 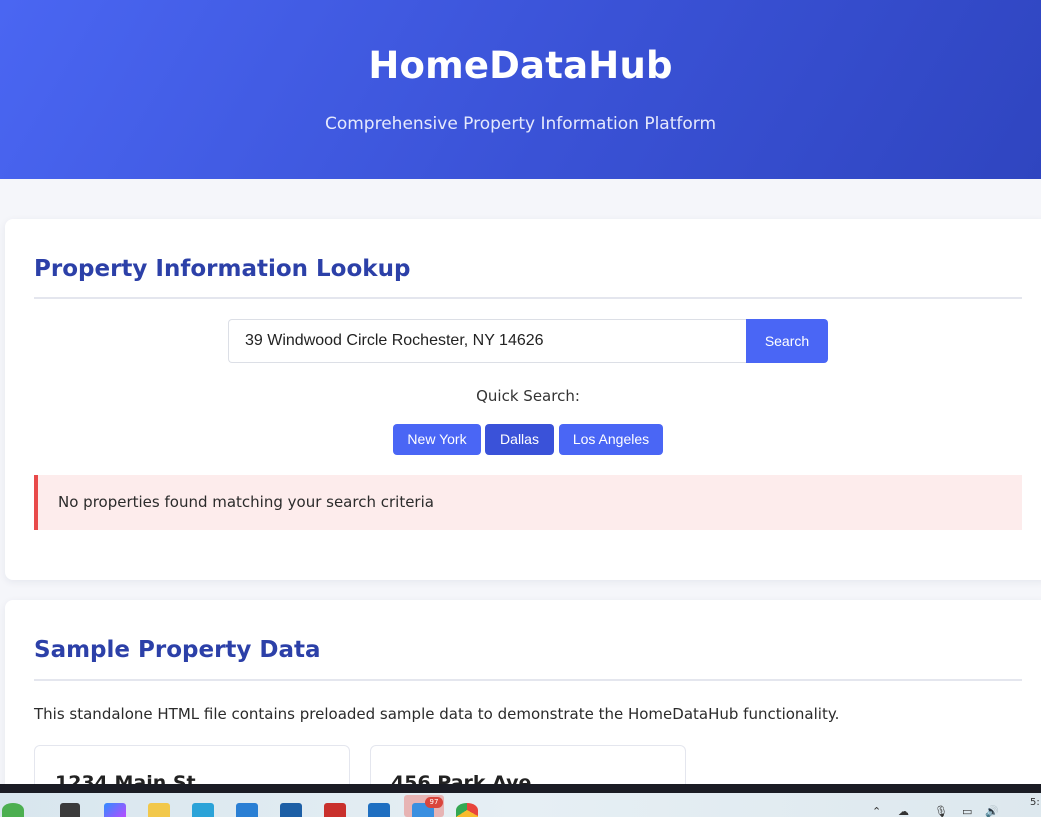 I want to click on dell-icon, so click(x=291, y=810).